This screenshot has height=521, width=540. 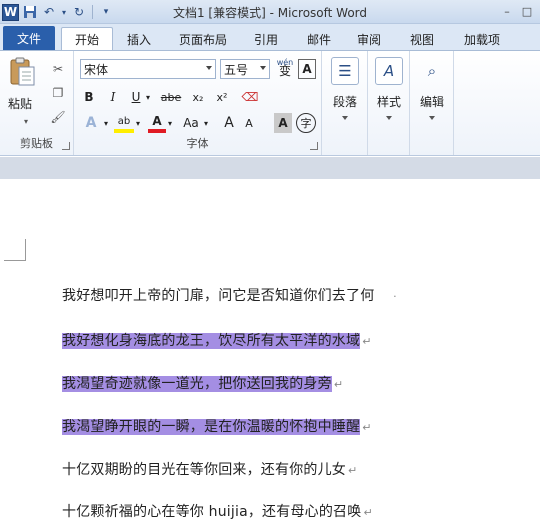 What do you see at coordinates (222, 97) in the screenshot?
I see `superscript-button: x²` at bounding box center [222, 97].